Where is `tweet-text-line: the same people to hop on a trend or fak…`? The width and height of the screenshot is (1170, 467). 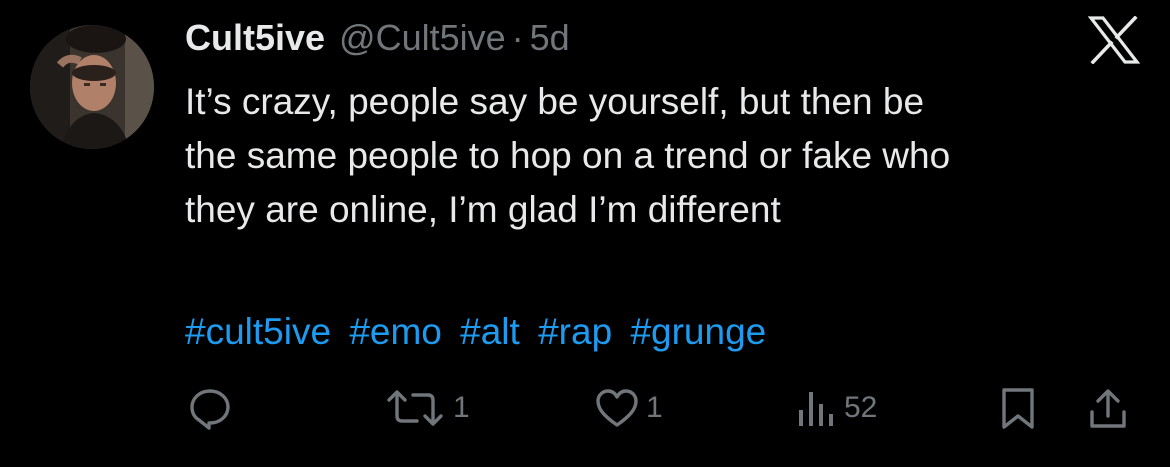
tweet-text-line: the same people to hop on a trend or fak… is located at coordinates (568, 155).